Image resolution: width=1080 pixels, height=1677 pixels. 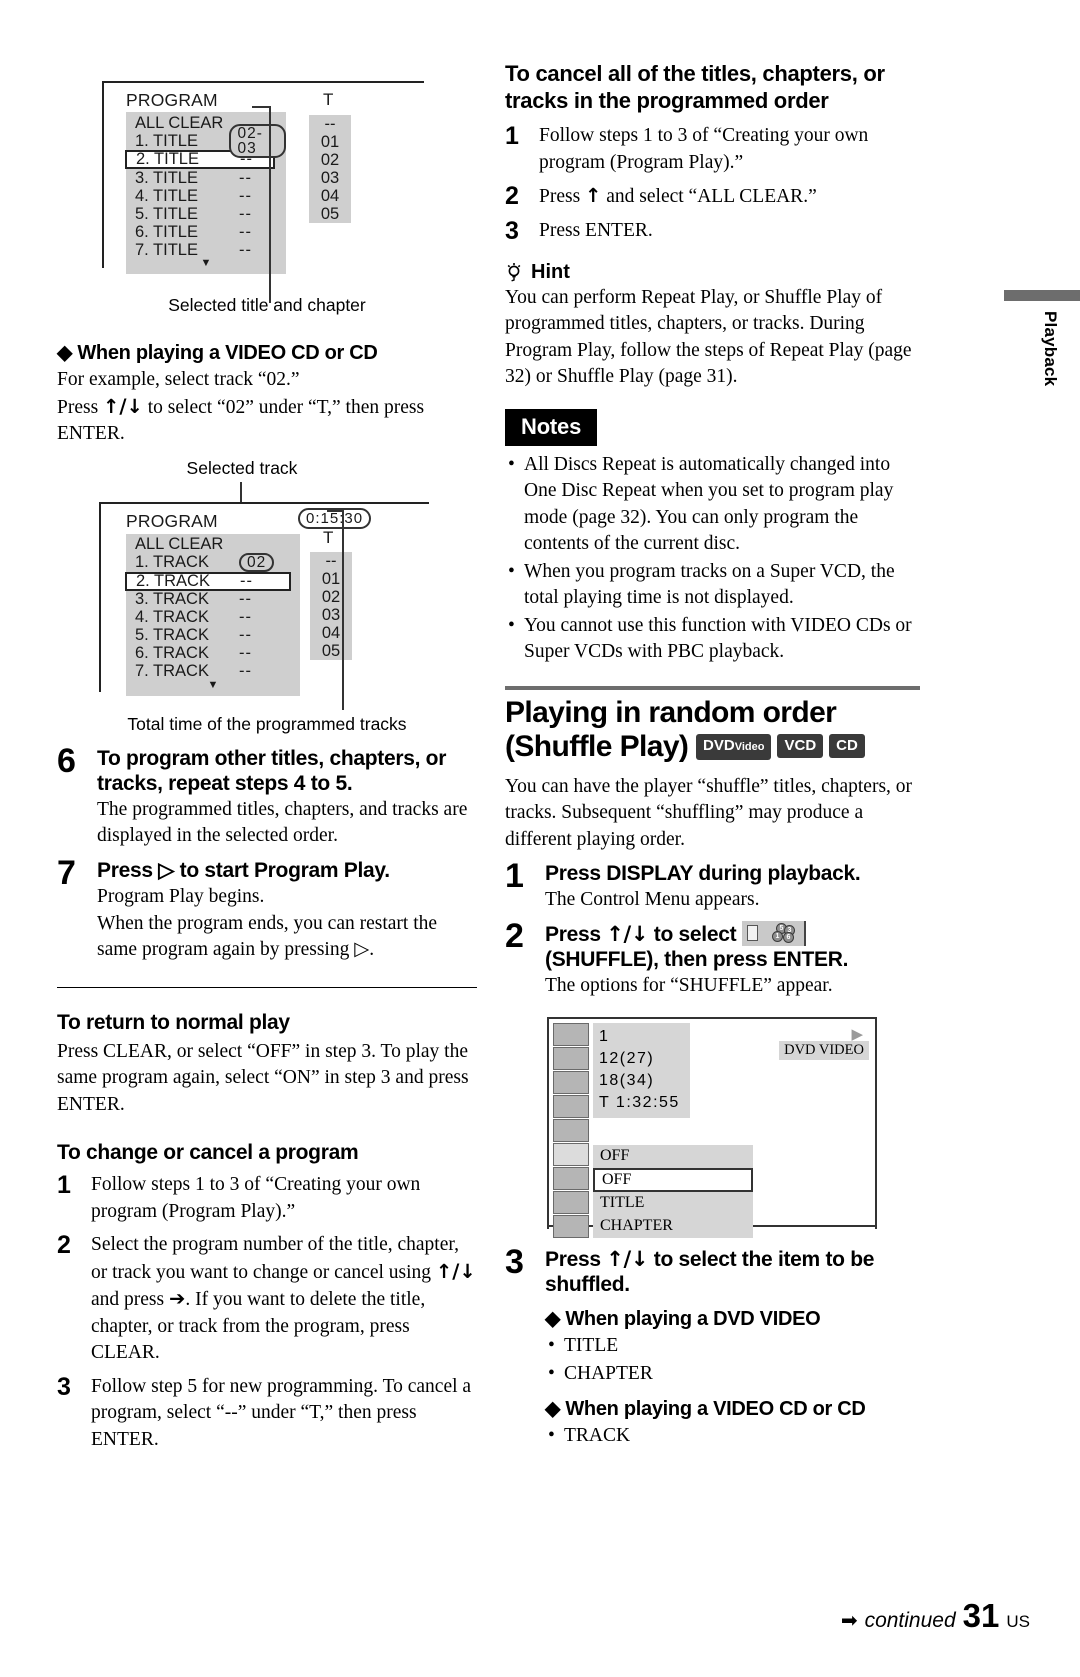 What do you see at coordinates (213, 617) in the screenshot?
I see `program-row: 4. TRACK --` at bounding box center [213, 617].